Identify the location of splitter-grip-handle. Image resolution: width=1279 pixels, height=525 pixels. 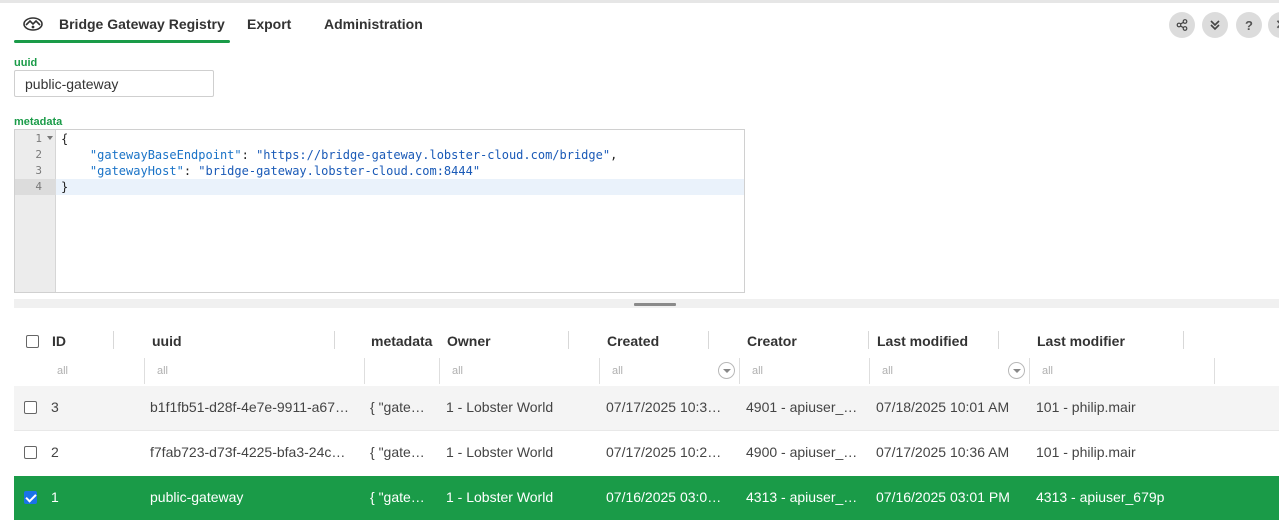
(655, 304).